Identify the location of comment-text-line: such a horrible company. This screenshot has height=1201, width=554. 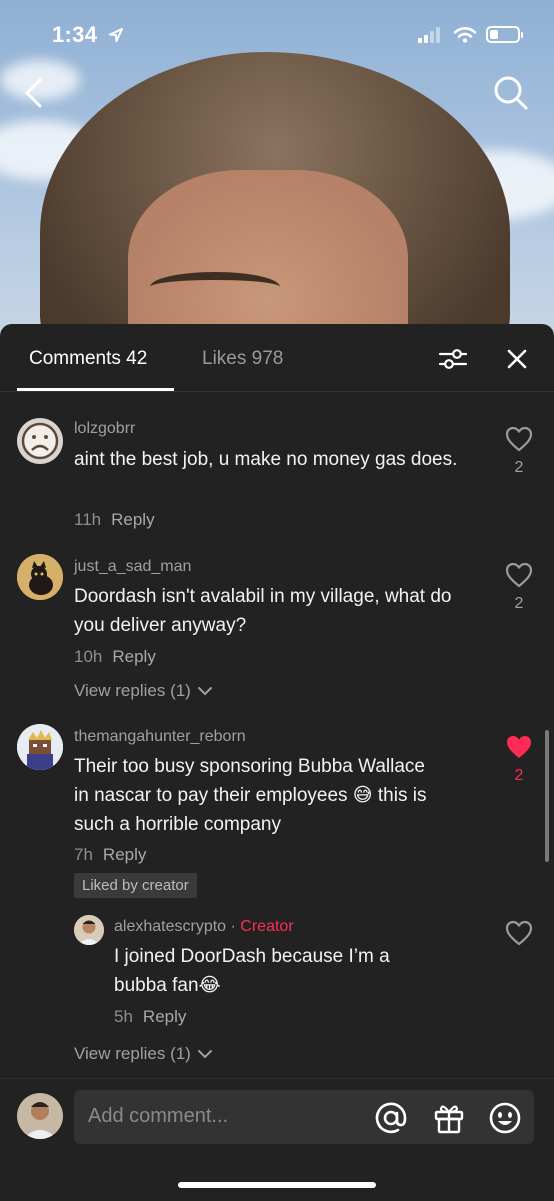
(177, 824).